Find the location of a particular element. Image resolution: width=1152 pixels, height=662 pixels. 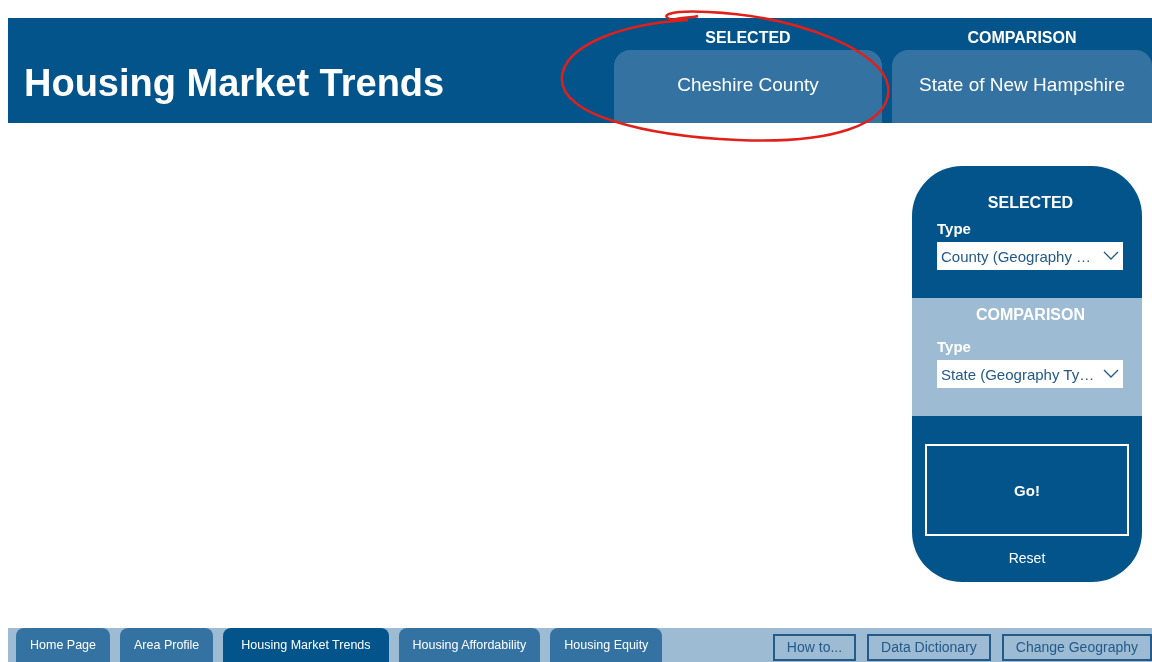

area-label: SELECTED is located at coordinates (748, 38).